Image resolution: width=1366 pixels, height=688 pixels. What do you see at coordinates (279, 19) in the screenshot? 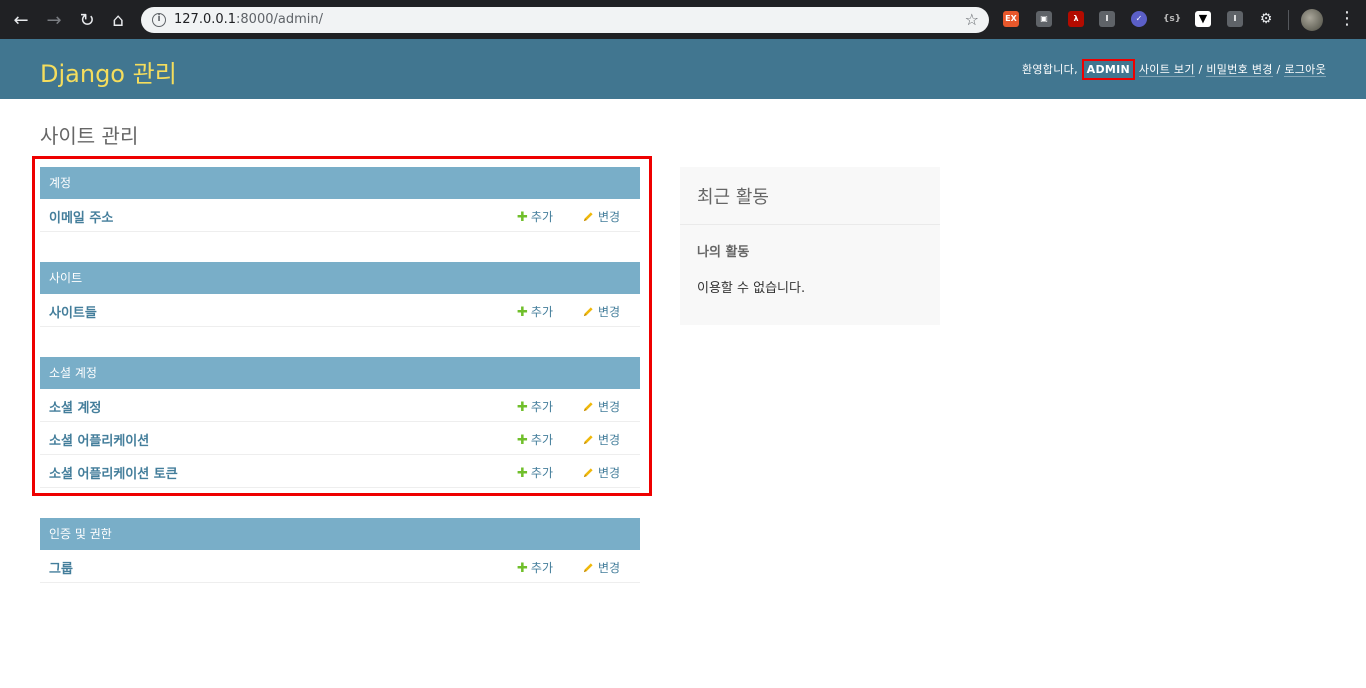
I see `url-path: :8000/admin/` at bounding box center [279, 19].